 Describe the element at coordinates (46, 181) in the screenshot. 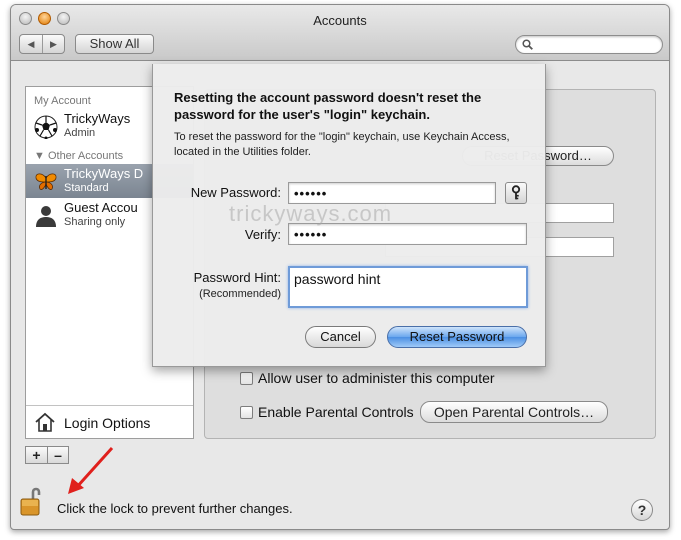

I see `butterfly-icon` at that location.